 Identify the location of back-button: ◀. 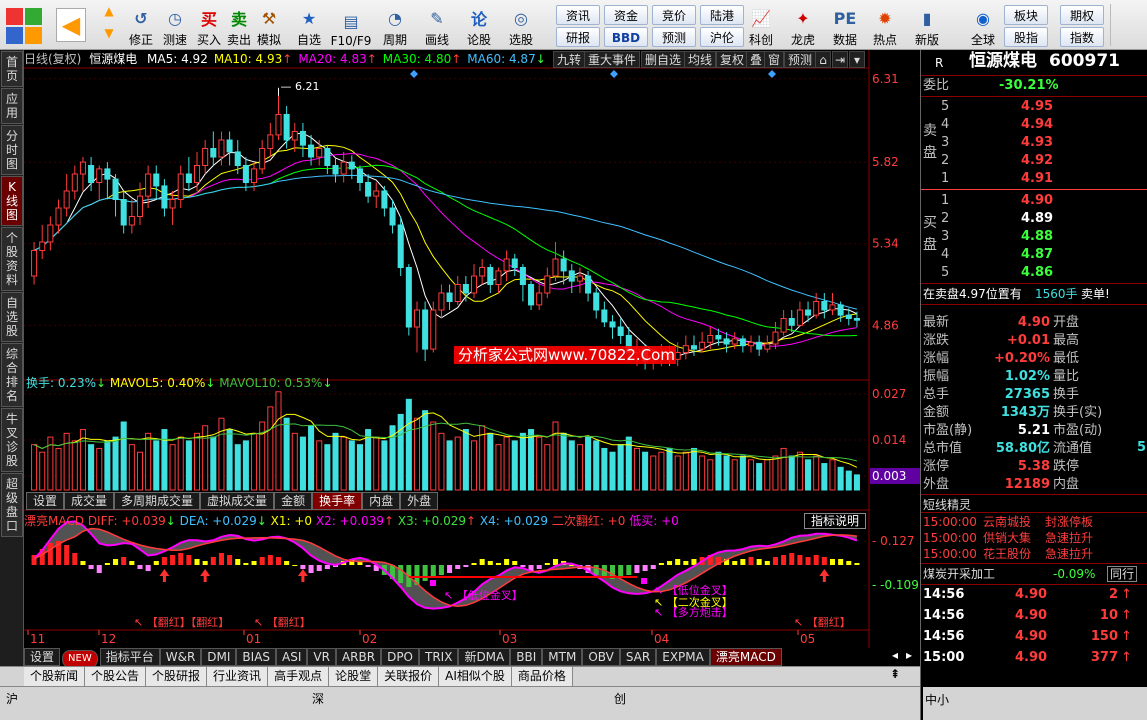
(71, 25).